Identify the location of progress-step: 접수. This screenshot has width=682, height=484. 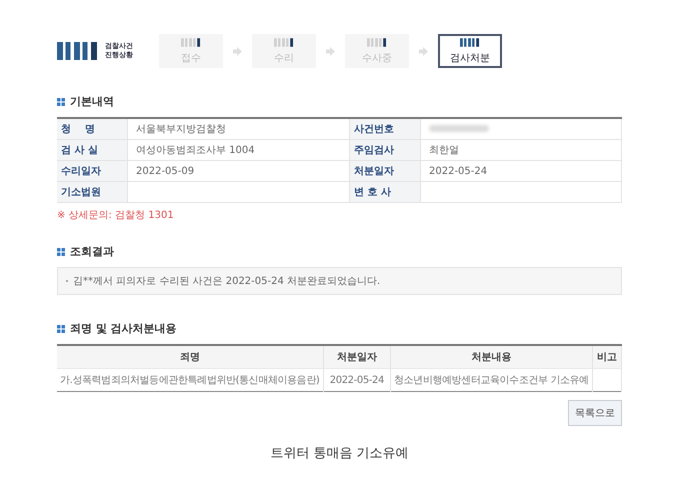
(191, 51).